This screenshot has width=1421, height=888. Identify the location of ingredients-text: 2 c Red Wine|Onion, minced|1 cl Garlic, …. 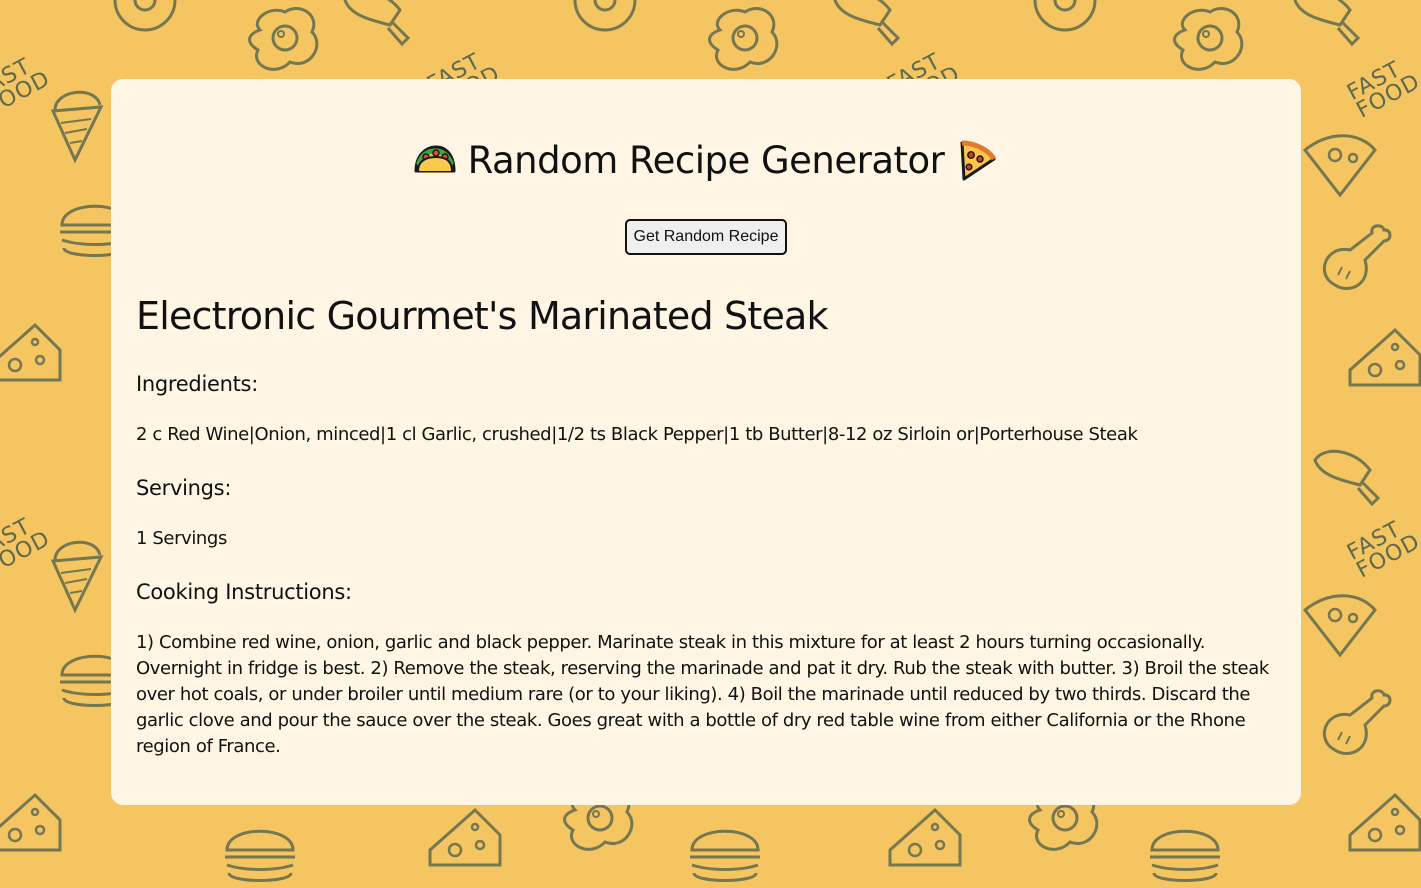
(637, 434).